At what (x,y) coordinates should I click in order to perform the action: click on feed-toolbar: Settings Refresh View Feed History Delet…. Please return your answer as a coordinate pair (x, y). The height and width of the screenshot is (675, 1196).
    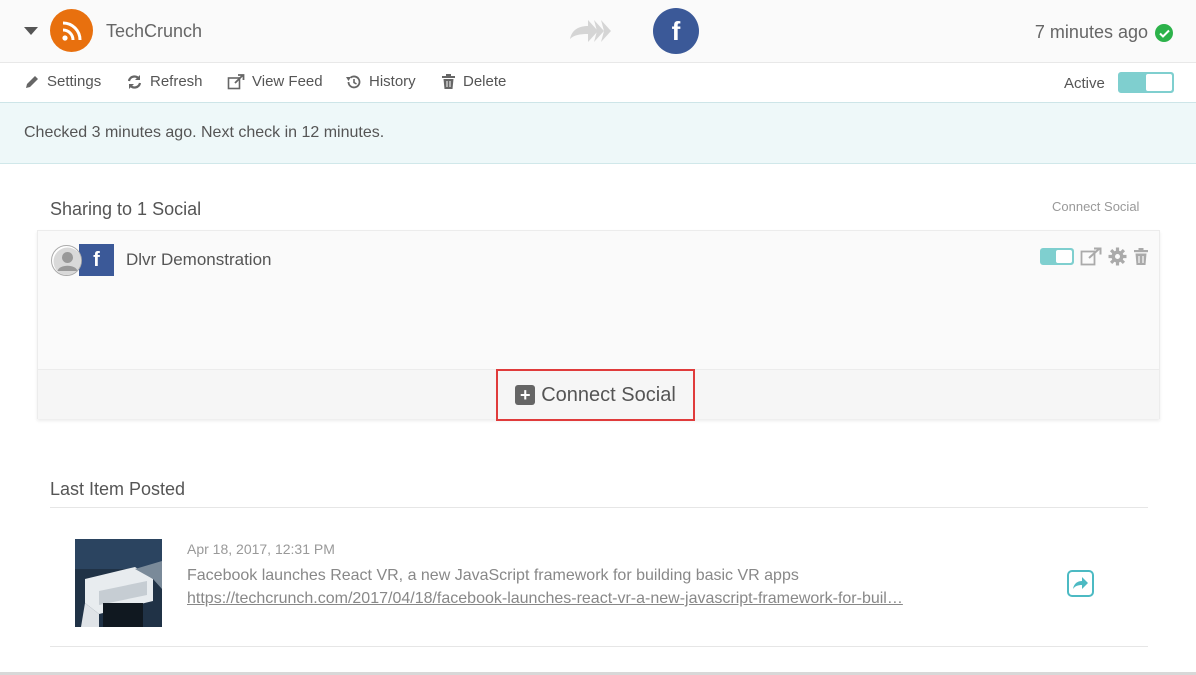
    Looking at the image, I should click on (598, 83).